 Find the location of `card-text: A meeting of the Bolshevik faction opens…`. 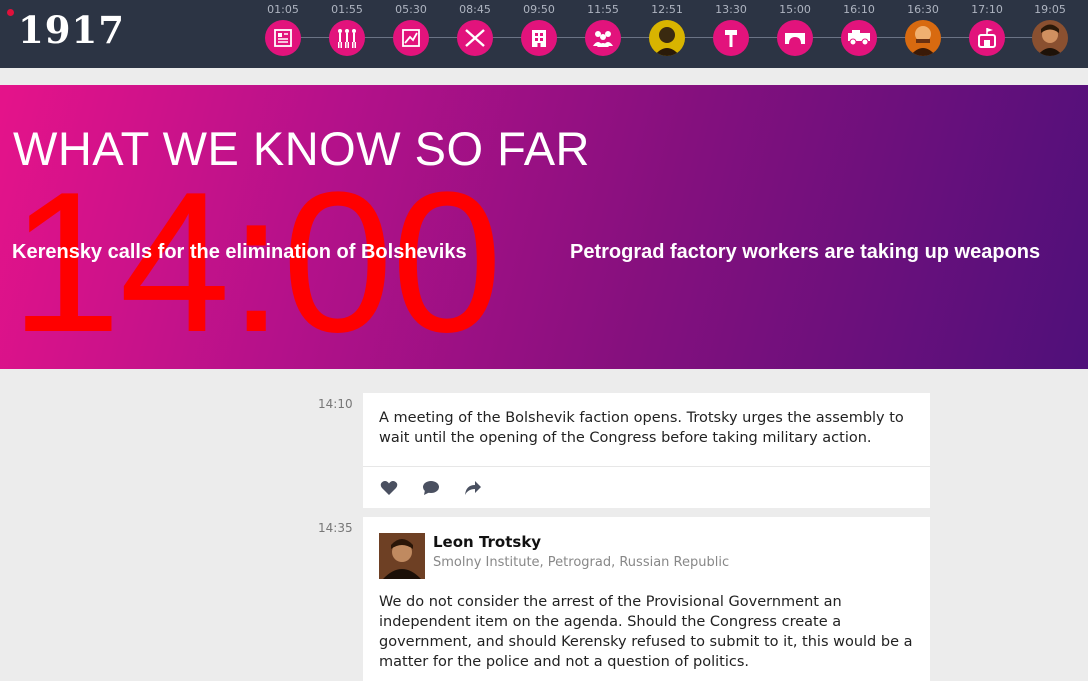

card-text: A meeting of the Bolshevik faction opens… is located at coordinates (641, 428).